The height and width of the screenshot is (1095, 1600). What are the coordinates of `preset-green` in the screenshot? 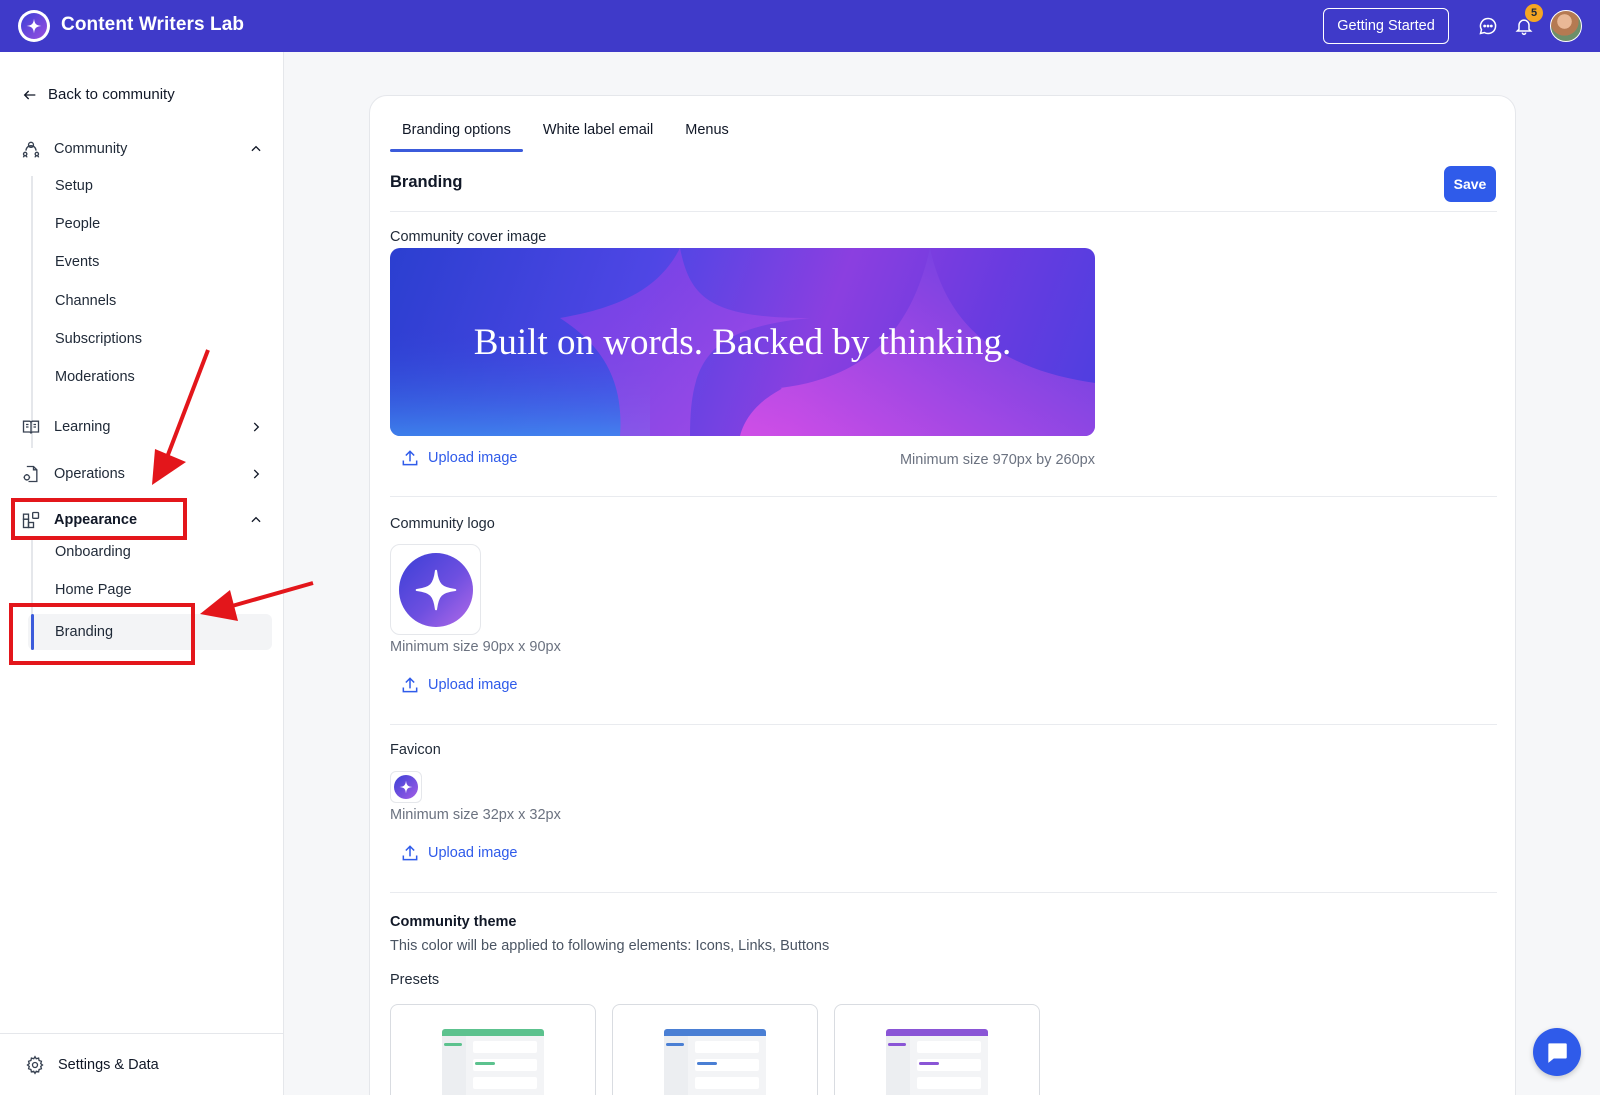 It's located at (493, 1049).